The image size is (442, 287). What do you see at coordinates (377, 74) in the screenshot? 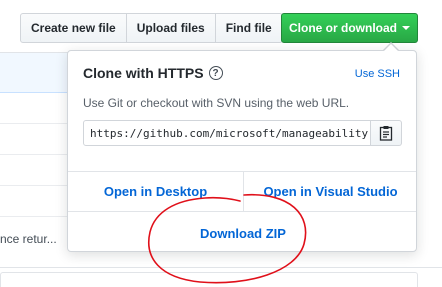
I see `use-ssh-link: Use SSH` at bounding box center [377, 74].